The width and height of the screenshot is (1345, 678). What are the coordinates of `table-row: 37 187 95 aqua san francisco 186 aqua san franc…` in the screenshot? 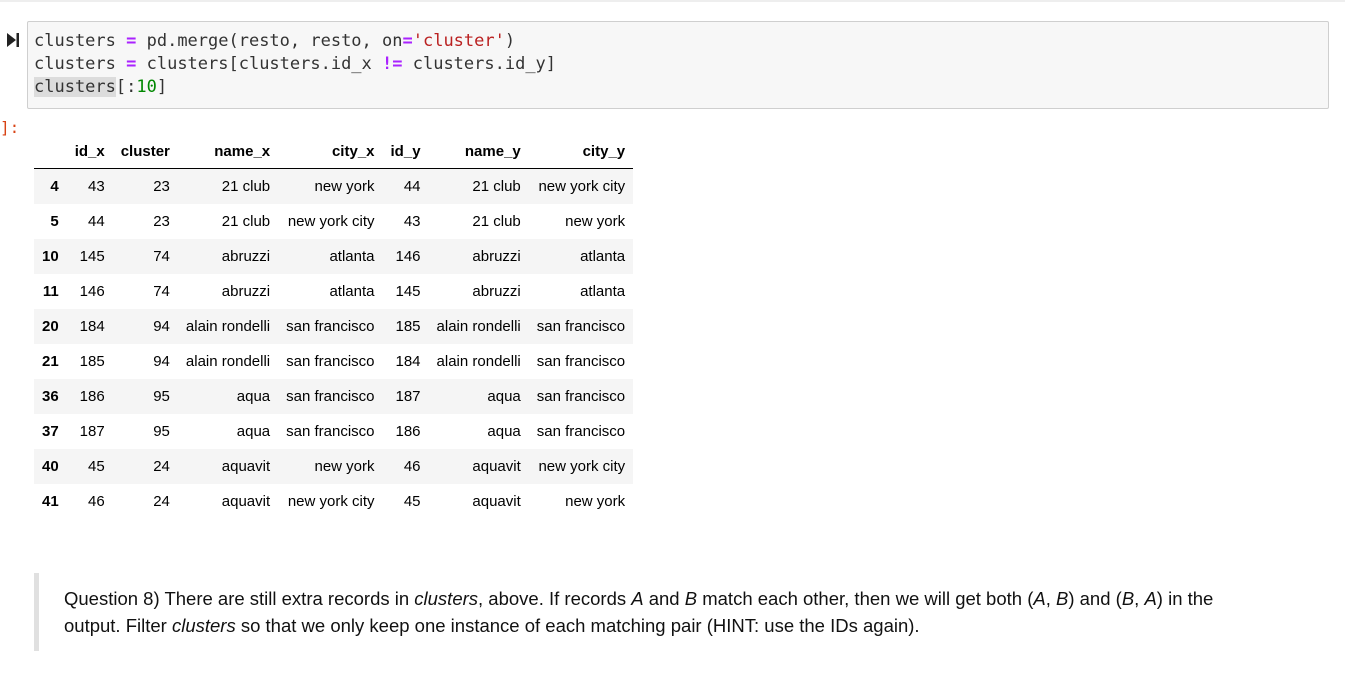 It's located at (334, 431).